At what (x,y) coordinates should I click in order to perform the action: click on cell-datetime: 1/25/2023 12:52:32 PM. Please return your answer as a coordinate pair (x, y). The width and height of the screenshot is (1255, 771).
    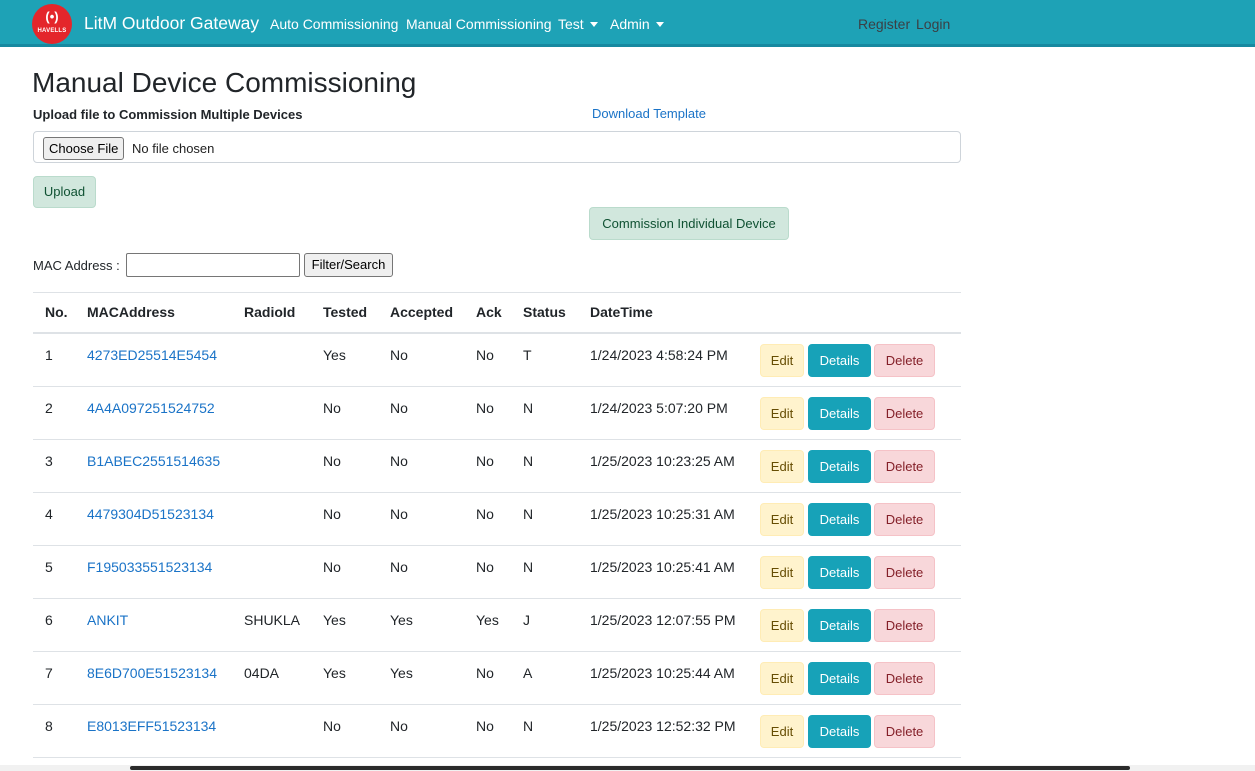
    Looking at the image, I should click on (663, 726).